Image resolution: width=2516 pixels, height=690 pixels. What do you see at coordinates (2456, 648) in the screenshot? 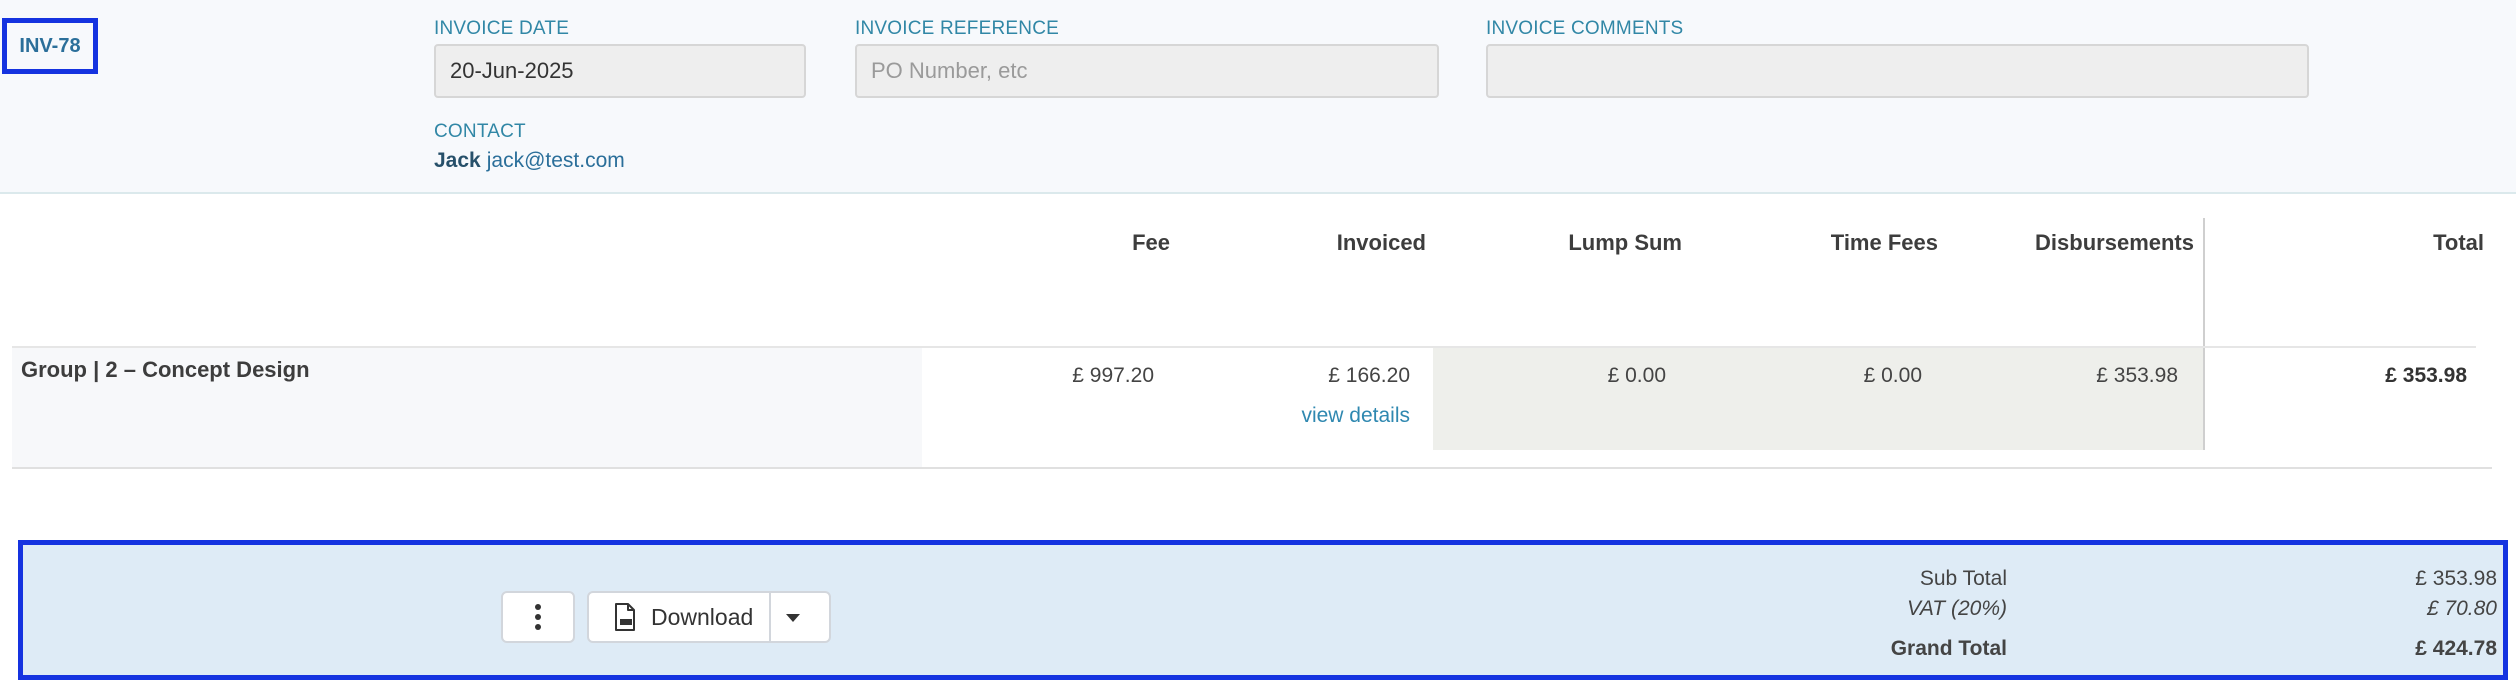
I see `grand-total-value: £ 424.78` at bounding box center [2456, 648].